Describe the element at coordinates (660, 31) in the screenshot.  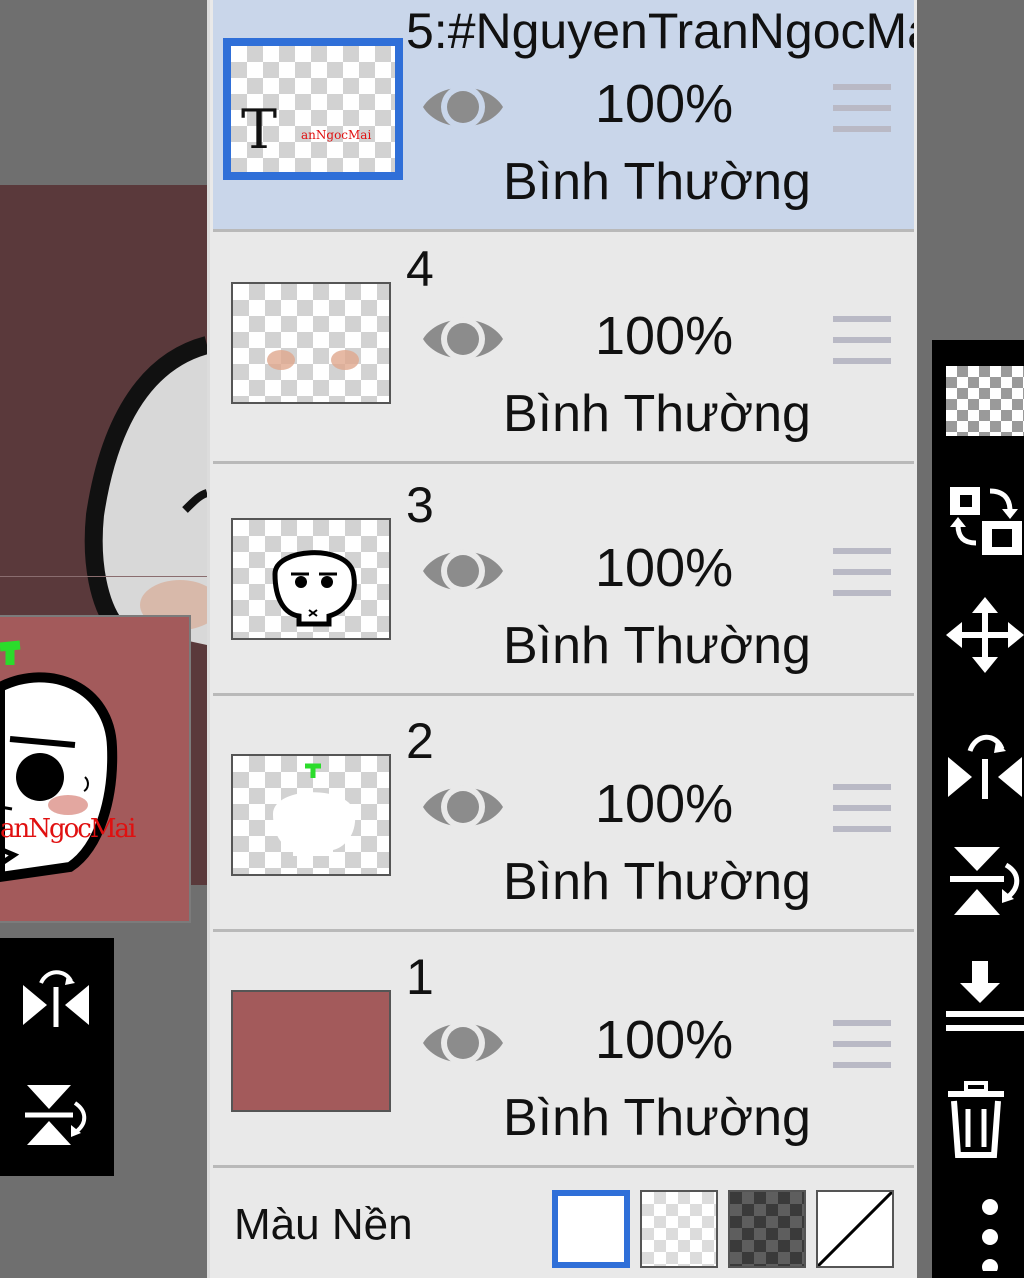
I see `layer-name: 5:#NguyenTranNgocMai` at that location.